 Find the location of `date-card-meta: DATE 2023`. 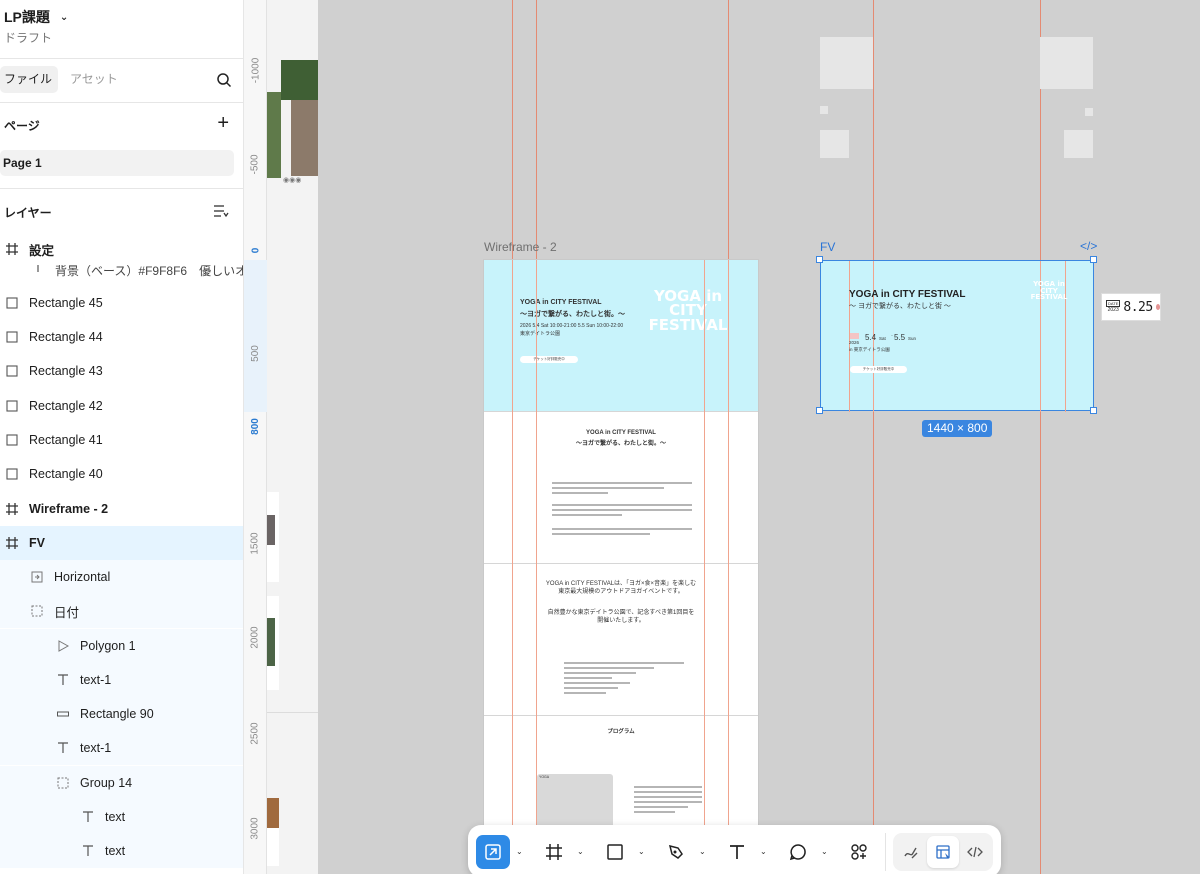

date-card-meta: DATE 2023 is located at coordinates (1113, 307).